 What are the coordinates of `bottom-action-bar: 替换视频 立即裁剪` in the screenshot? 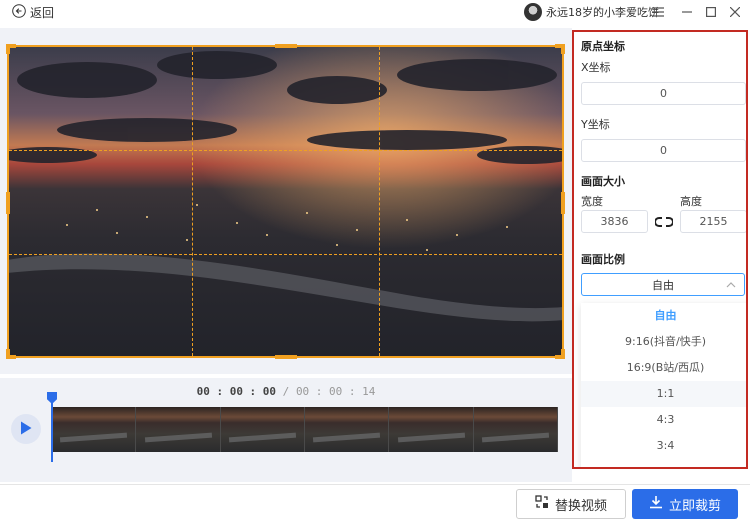 It's located at (375, 502).